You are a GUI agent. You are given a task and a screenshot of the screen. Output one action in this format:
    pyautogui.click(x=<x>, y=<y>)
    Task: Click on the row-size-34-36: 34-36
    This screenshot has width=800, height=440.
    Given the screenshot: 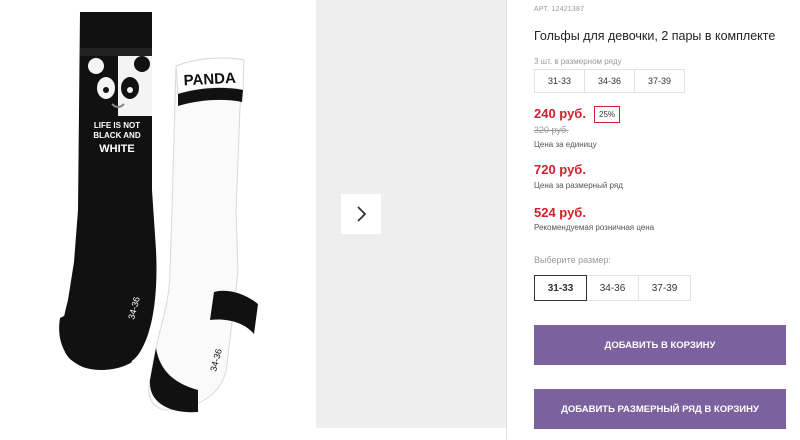 What is the action you would take?
    pyautogui.click(x=609, y=81)
    